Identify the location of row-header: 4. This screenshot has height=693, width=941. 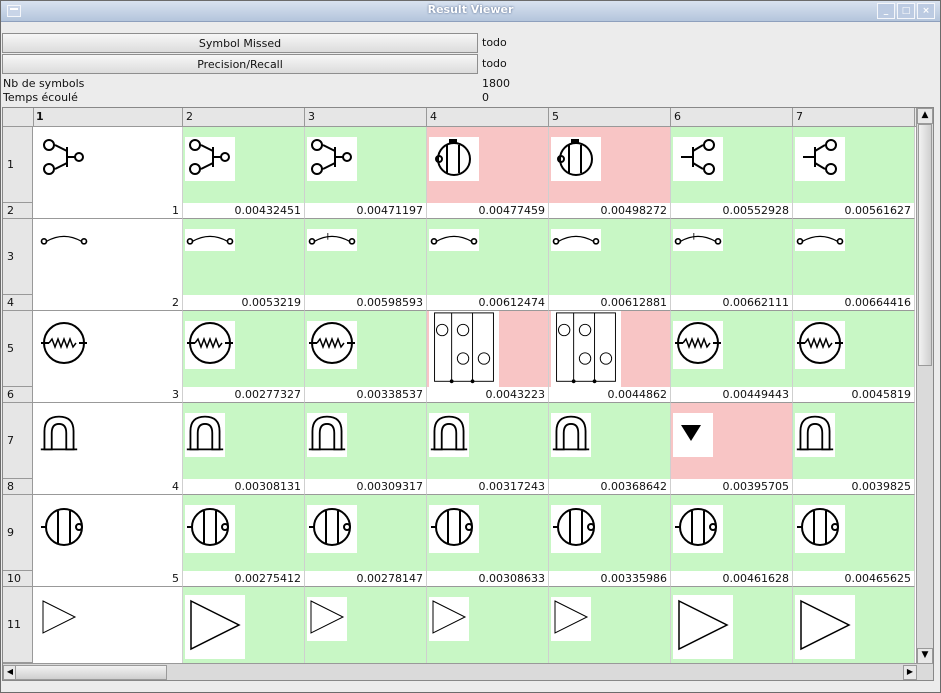
(18, 303).